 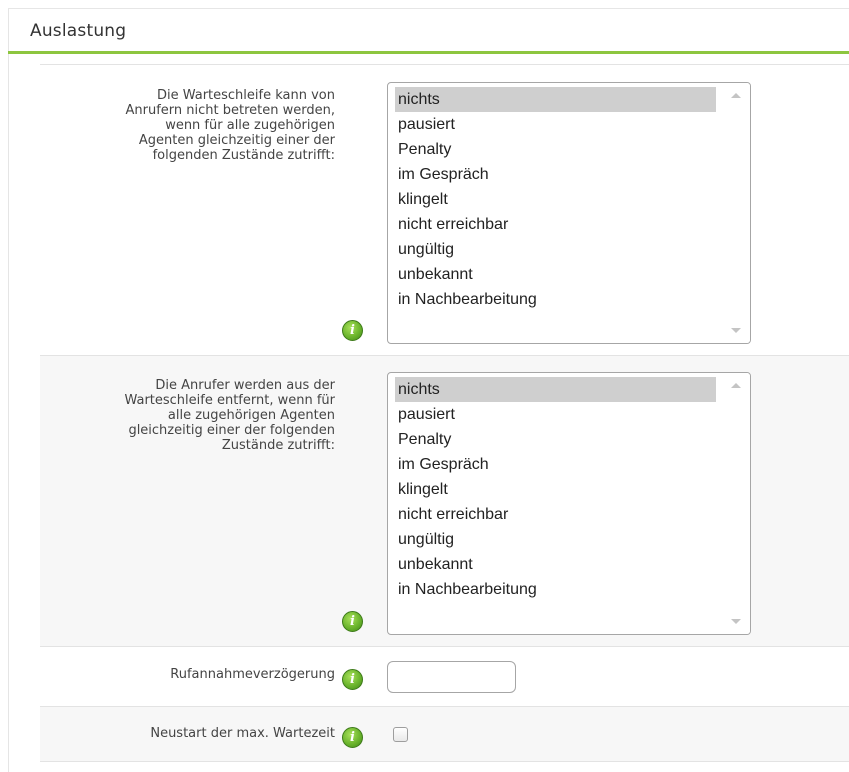 What do you see at coordinates (8, 390) in the screenshot?
I see `panel-left-border` at bounding box center [8, 390].